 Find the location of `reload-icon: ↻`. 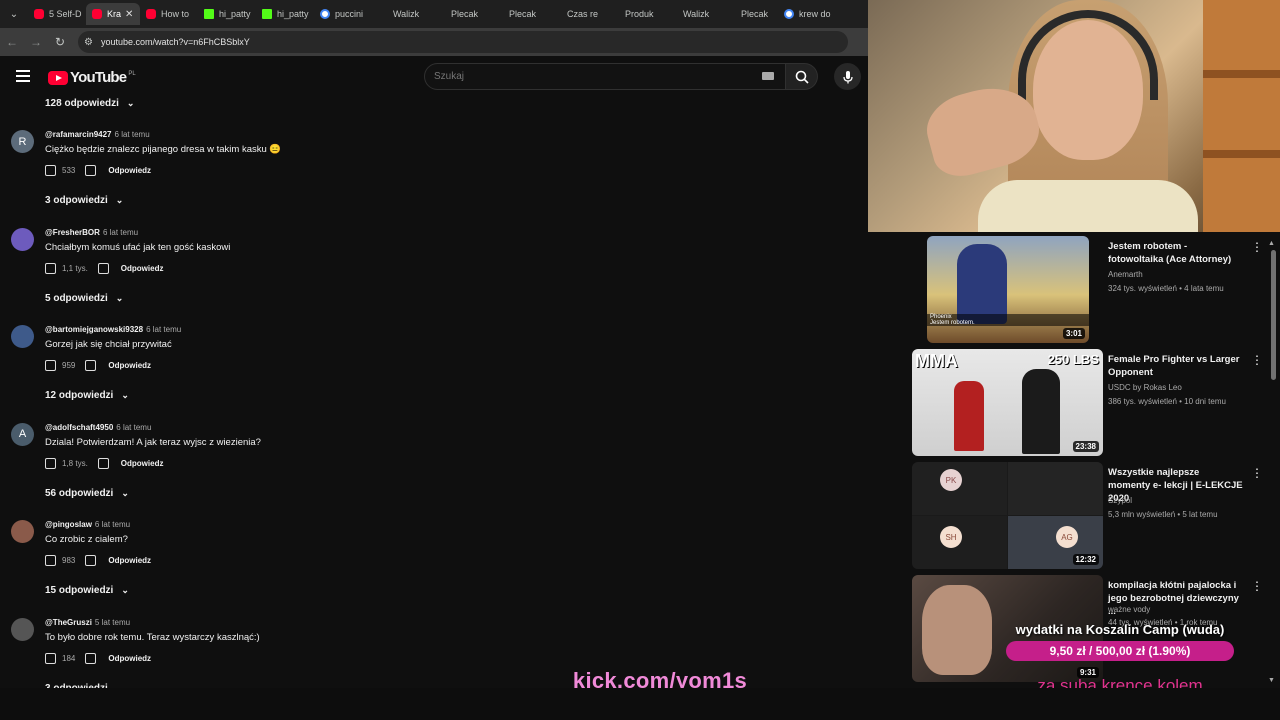

reload-icon: ↻ is located at coordinates (60, 42).